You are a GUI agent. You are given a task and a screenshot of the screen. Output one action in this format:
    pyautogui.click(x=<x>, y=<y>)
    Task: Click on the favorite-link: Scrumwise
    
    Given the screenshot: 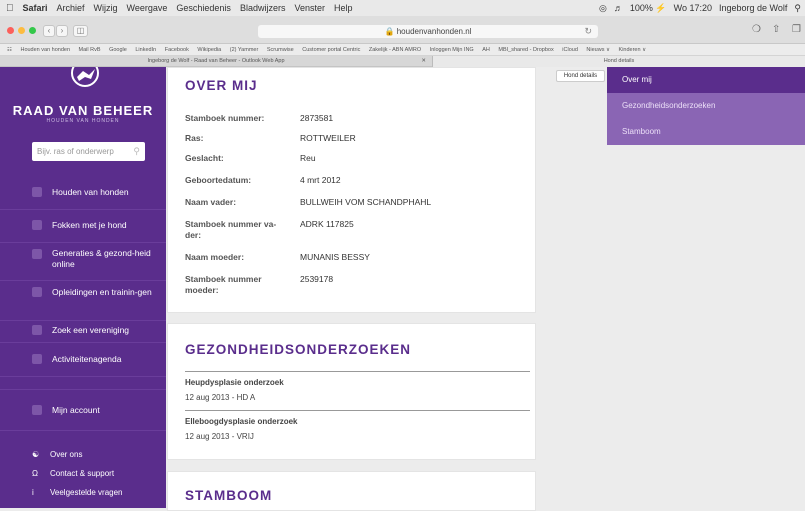 What is the action you would take?
    pyautogui.click(x=280, y=50)
    